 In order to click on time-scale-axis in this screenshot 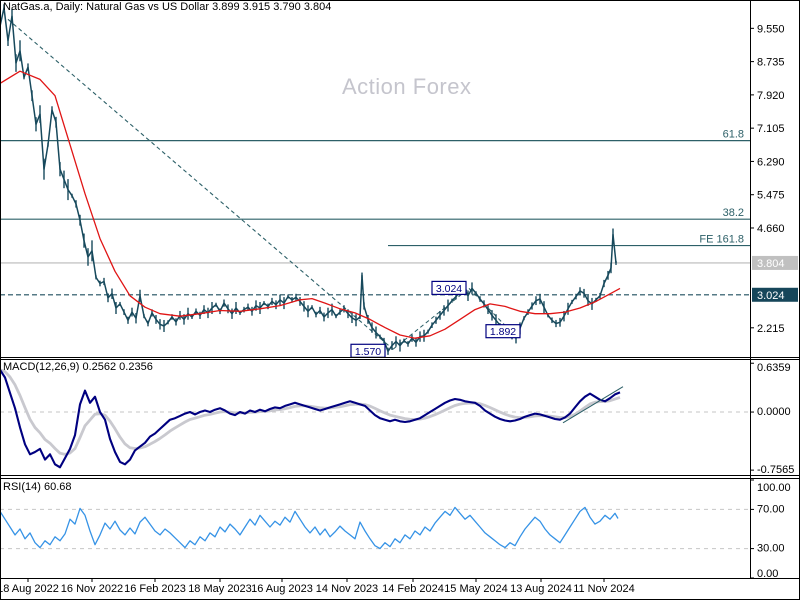, I will do `click(400, 589)`.